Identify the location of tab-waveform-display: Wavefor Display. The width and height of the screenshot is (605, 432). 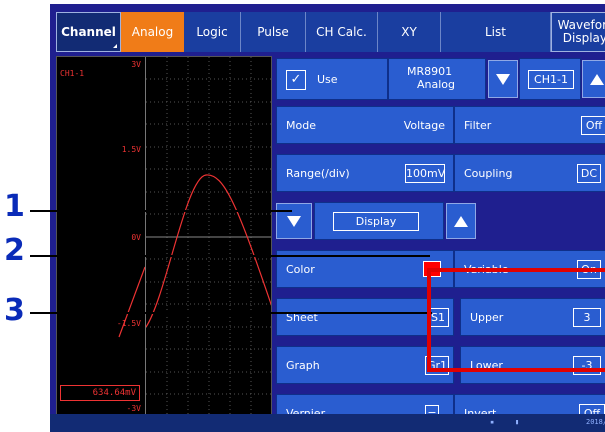
(578, 32).